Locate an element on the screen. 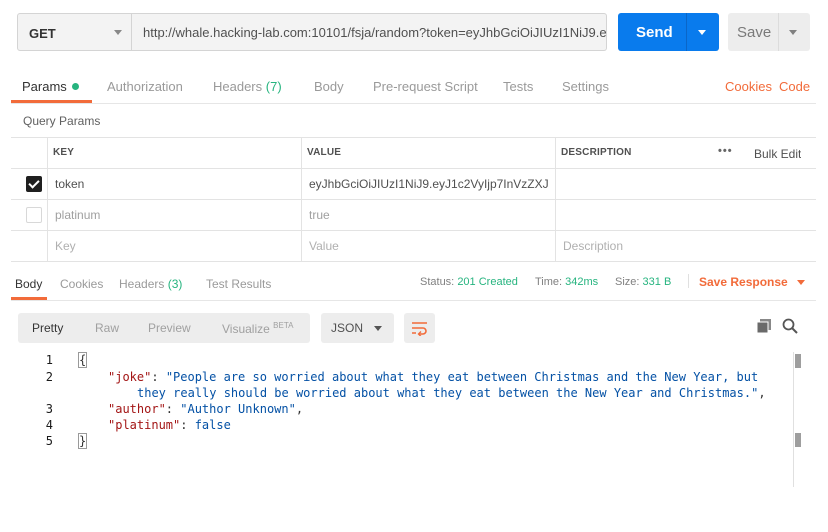  header-description: DESCRIPTION is located at coordinates (596, 152).